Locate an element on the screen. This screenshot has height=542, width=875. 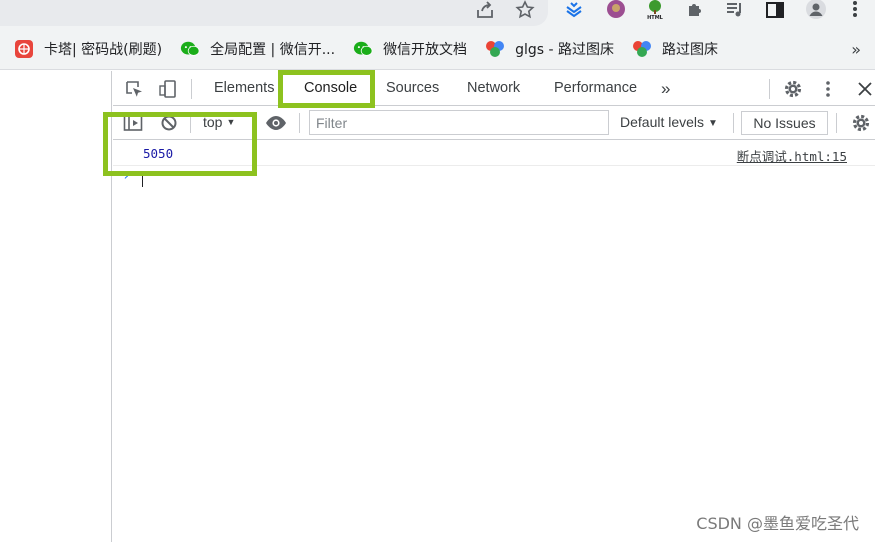
console-log-row: 5050 断点调试.html:15 is located at coordinates (494, 153).